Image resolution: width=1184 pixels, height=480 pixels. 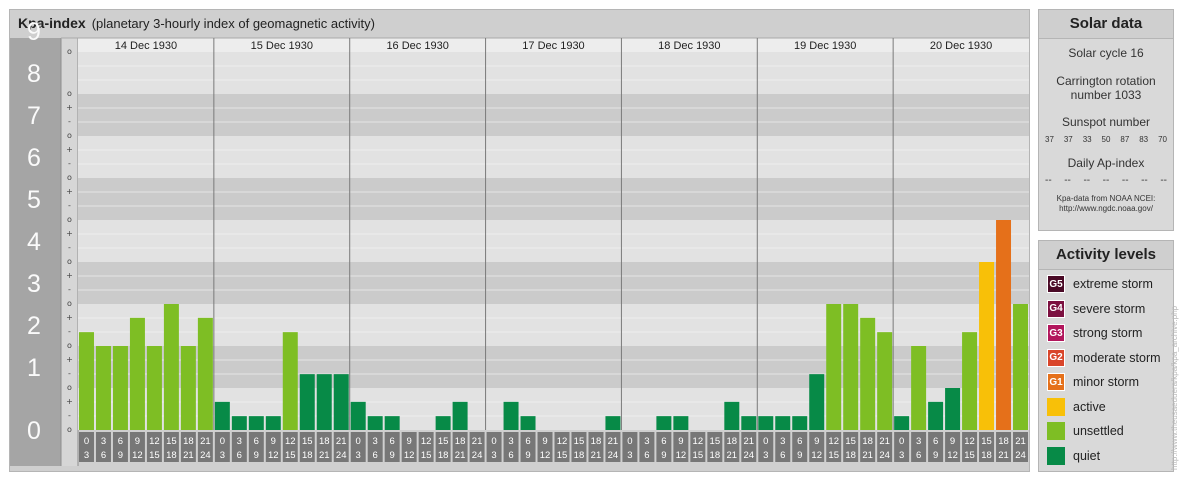 What do you see at coordinates (1056, 333) in the screenshot?
I see `activity-level-swatch: G3` at bounding box center [1056, 333].